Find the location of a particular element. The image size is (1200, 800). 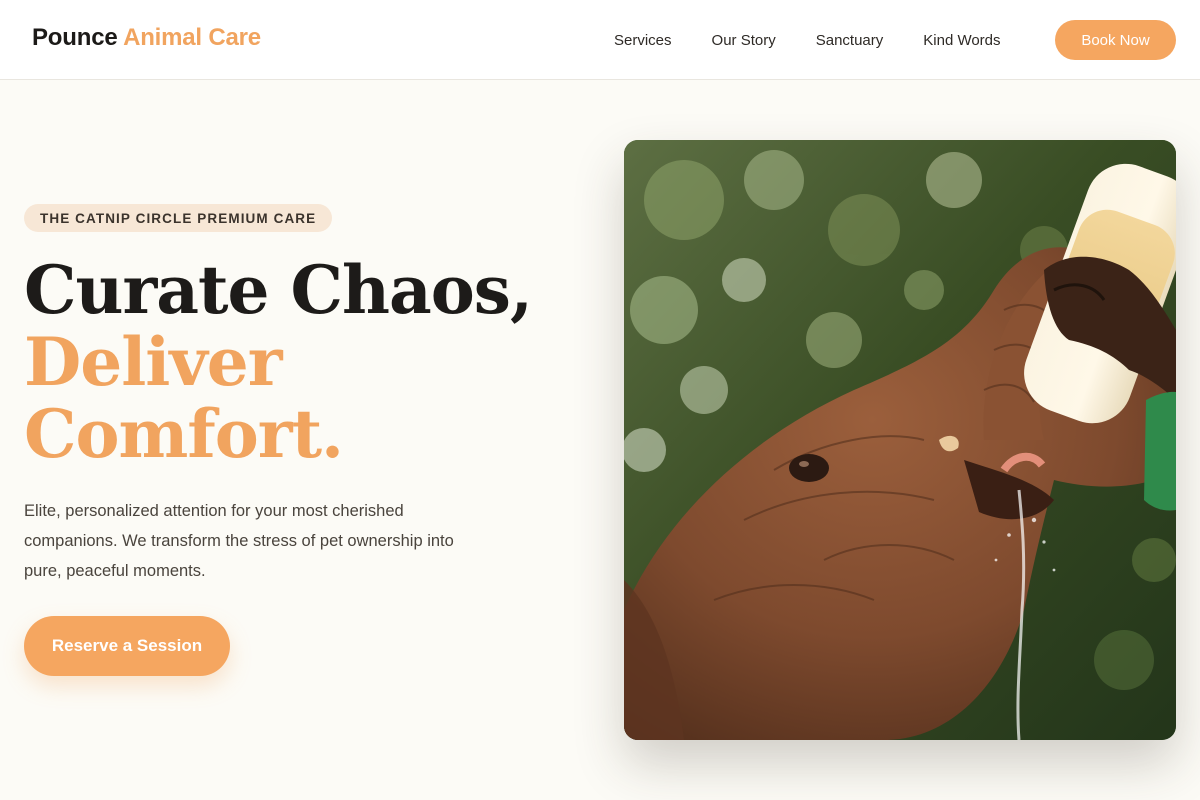

premium-care-badge: THE CATNIP CIRCLE PREMIUM CARE is located at coordinates (178, 218).